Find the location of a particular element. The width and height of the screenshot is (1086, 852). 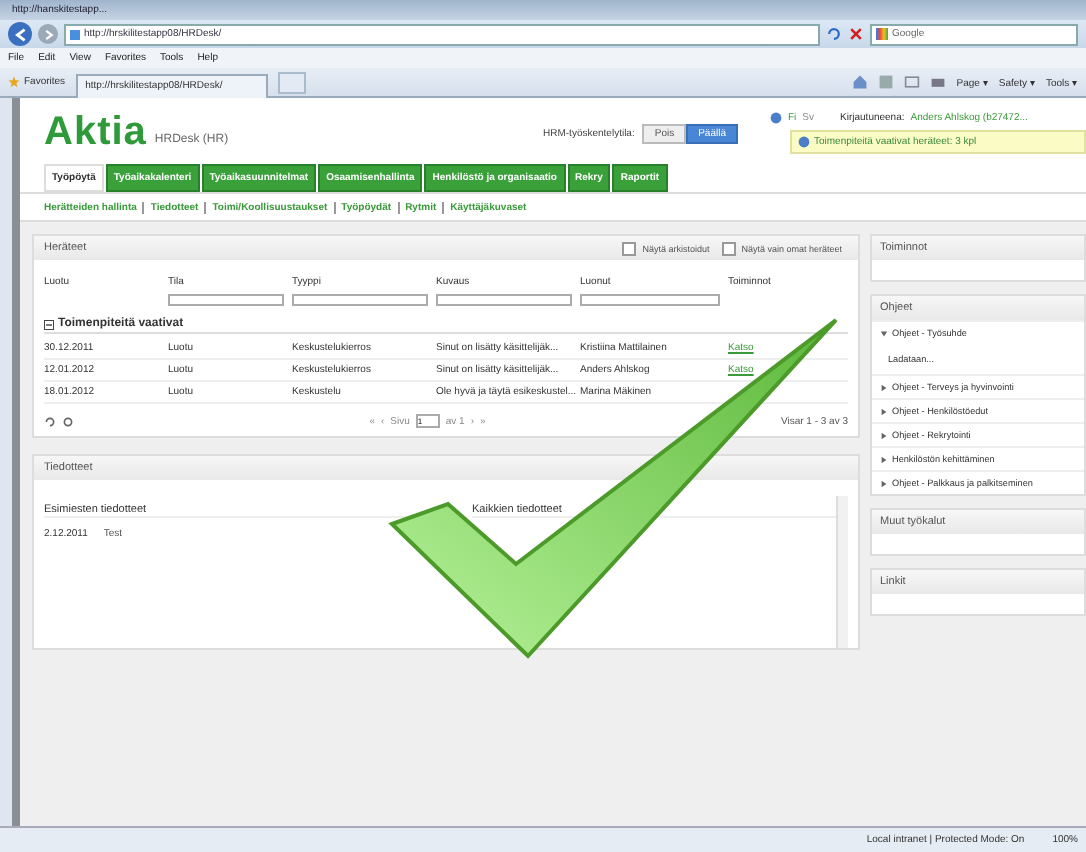

expanded-arrow-icon is located at coordinates (884, 333).